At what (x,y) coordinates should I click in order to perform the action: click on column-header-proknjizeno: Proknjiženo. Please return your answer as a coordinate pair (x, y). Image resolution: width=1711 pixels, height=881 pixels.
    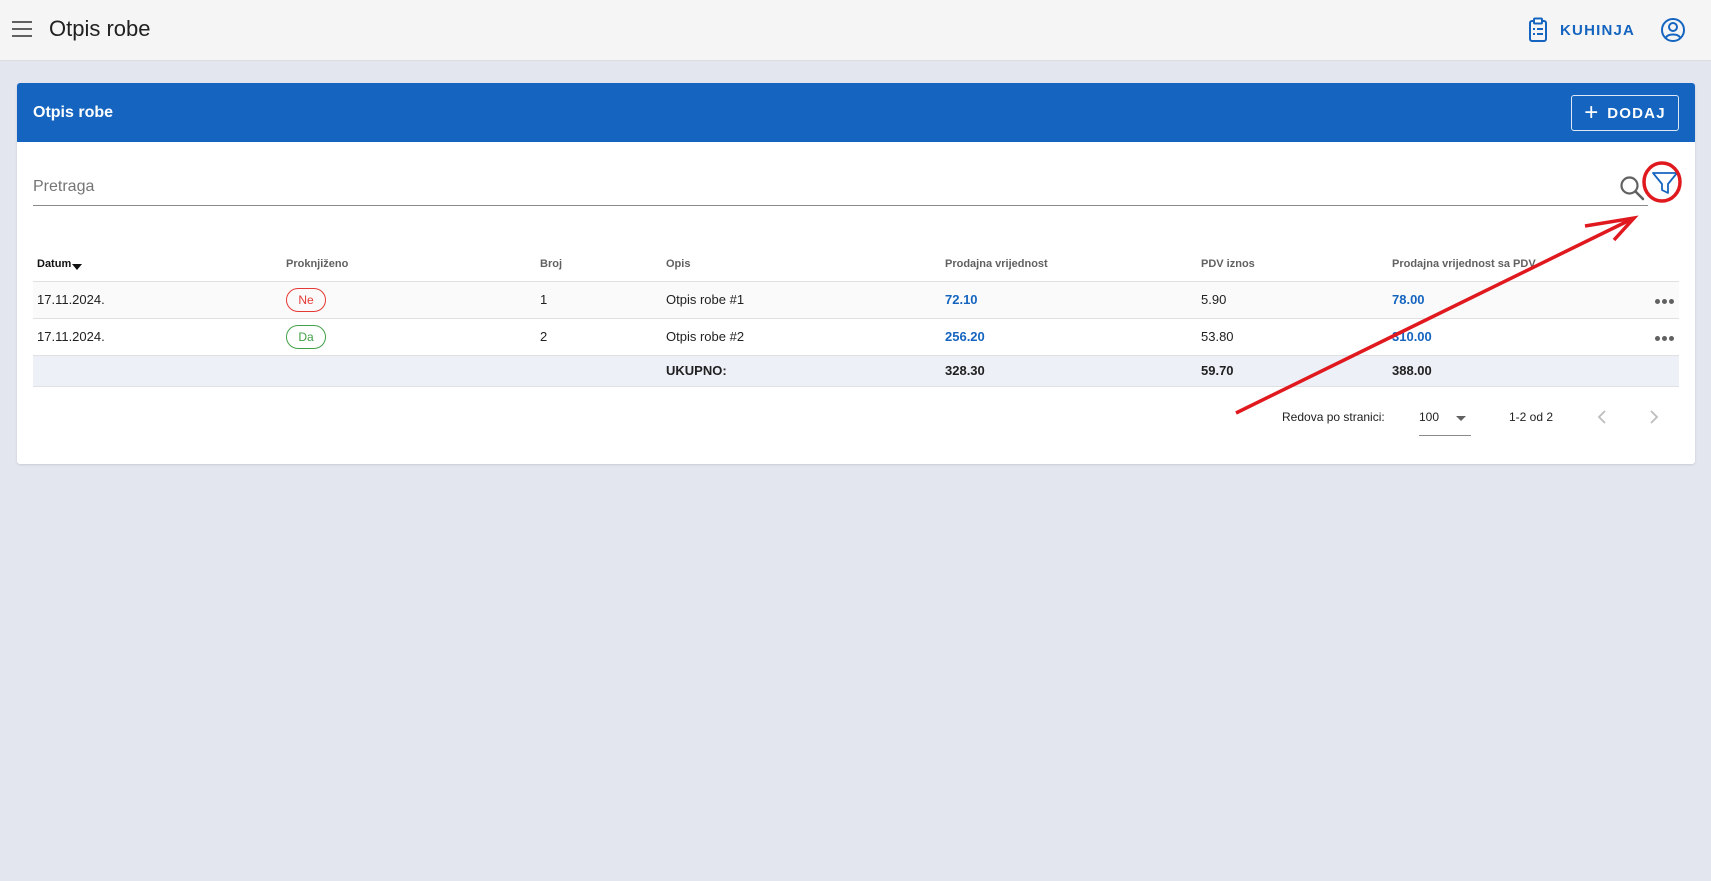
    Looking at the image, I should click on (409, 265).